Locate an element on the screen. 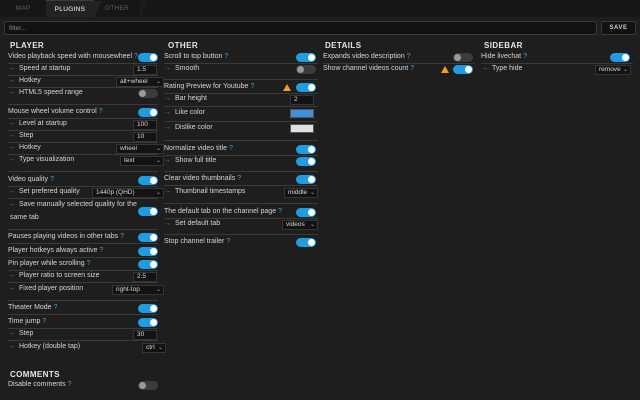 The width and height of the screenshot is (640, 400). full-title-toggle is located at coordinates (306, 161).